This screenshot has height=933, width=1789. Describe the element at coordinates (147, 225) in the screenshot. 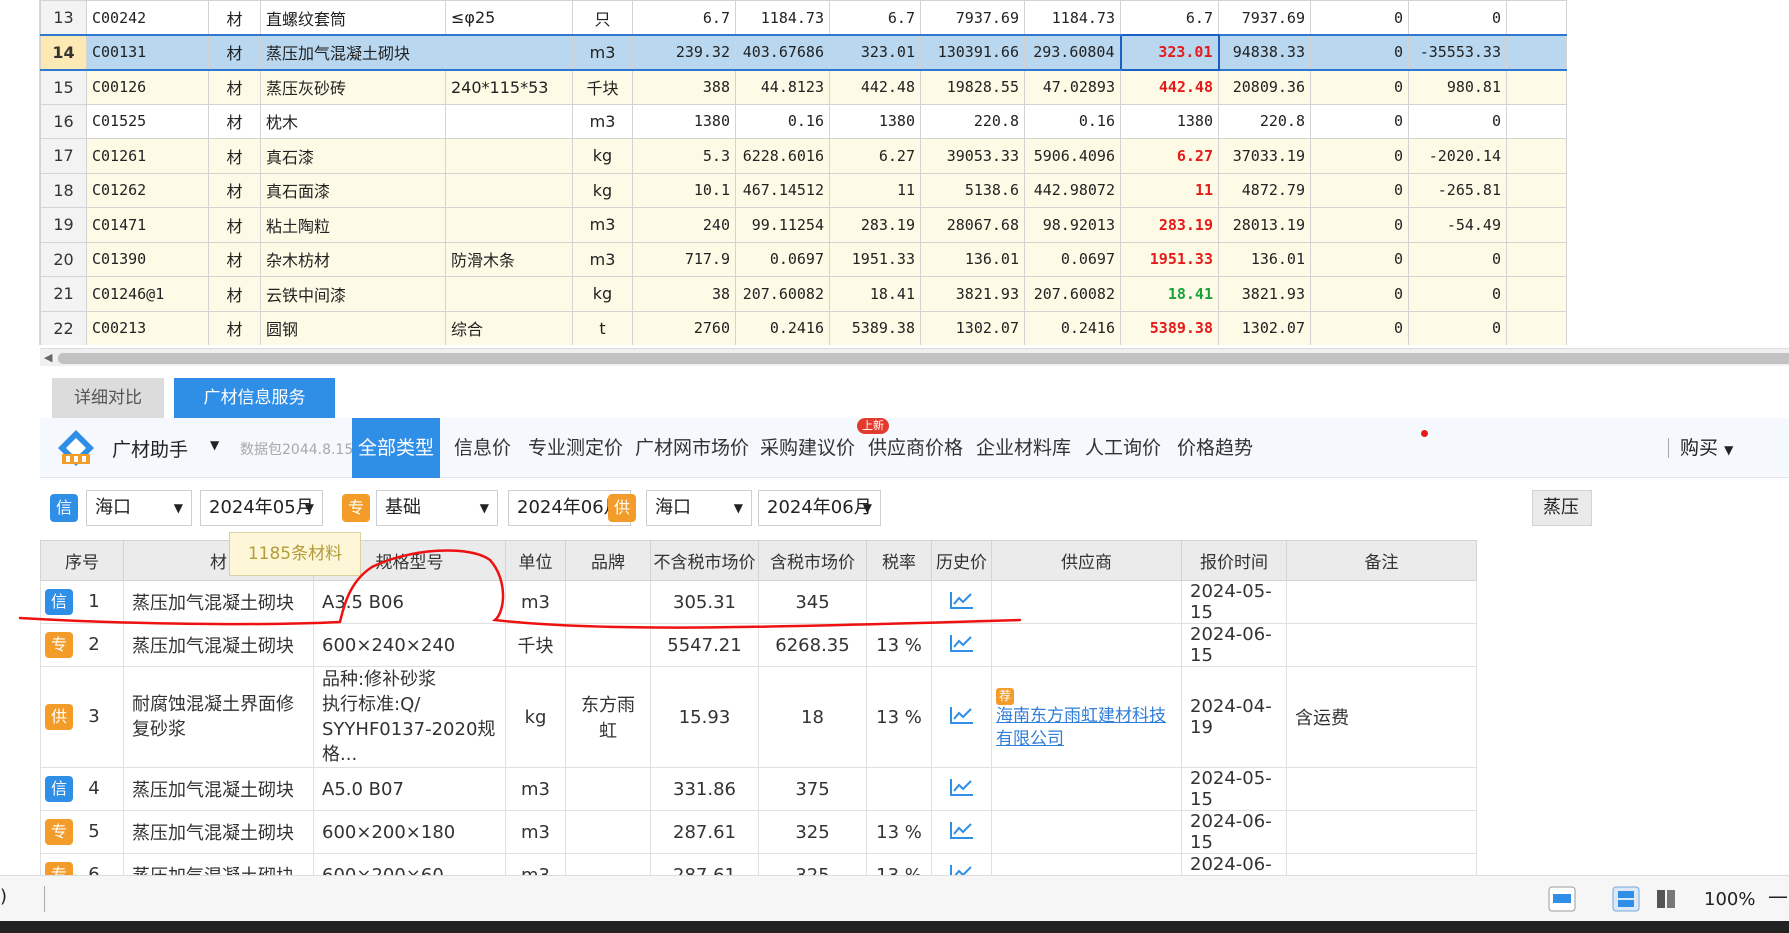

I see `grid-cell-code: C01471` at that location.